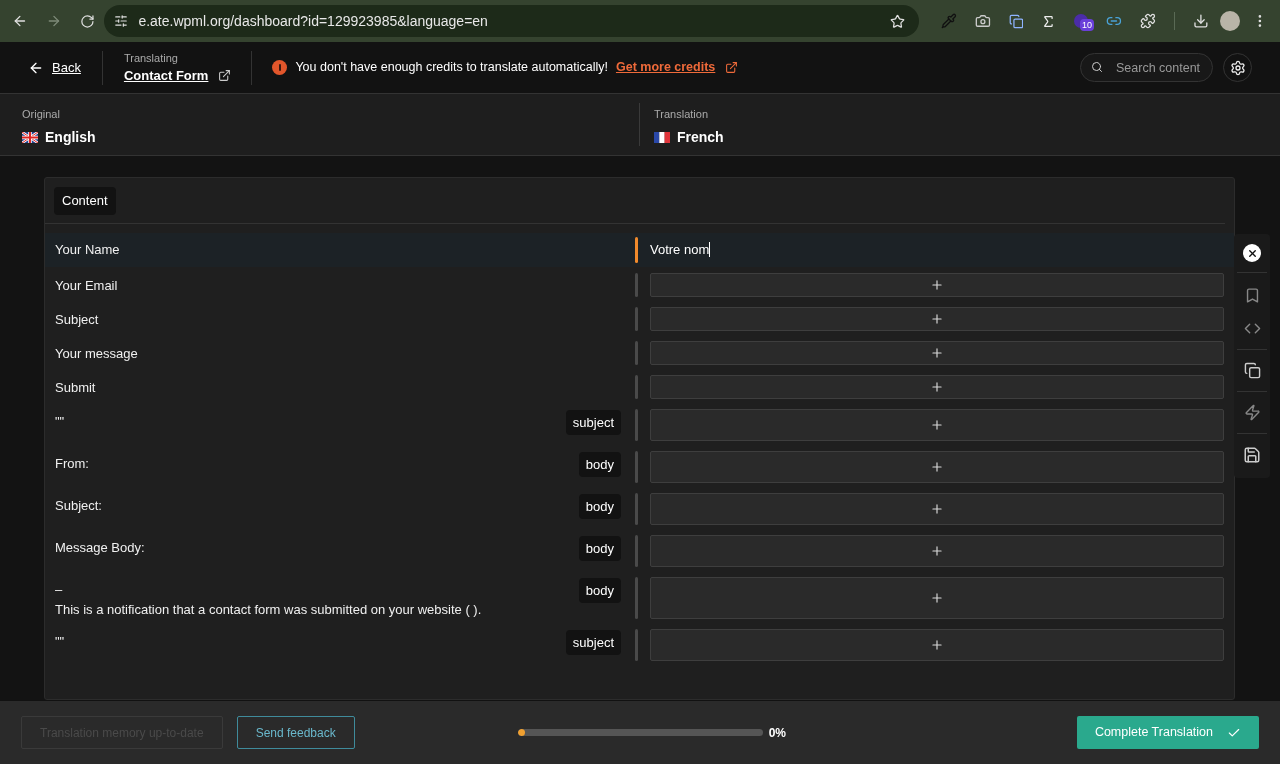 The height and width of the screenshot is (764, 1280). What do you see at coordinates (1252, 412) in the screenshot?
I see `lightning-icon` at bounding box center [1252, 412].